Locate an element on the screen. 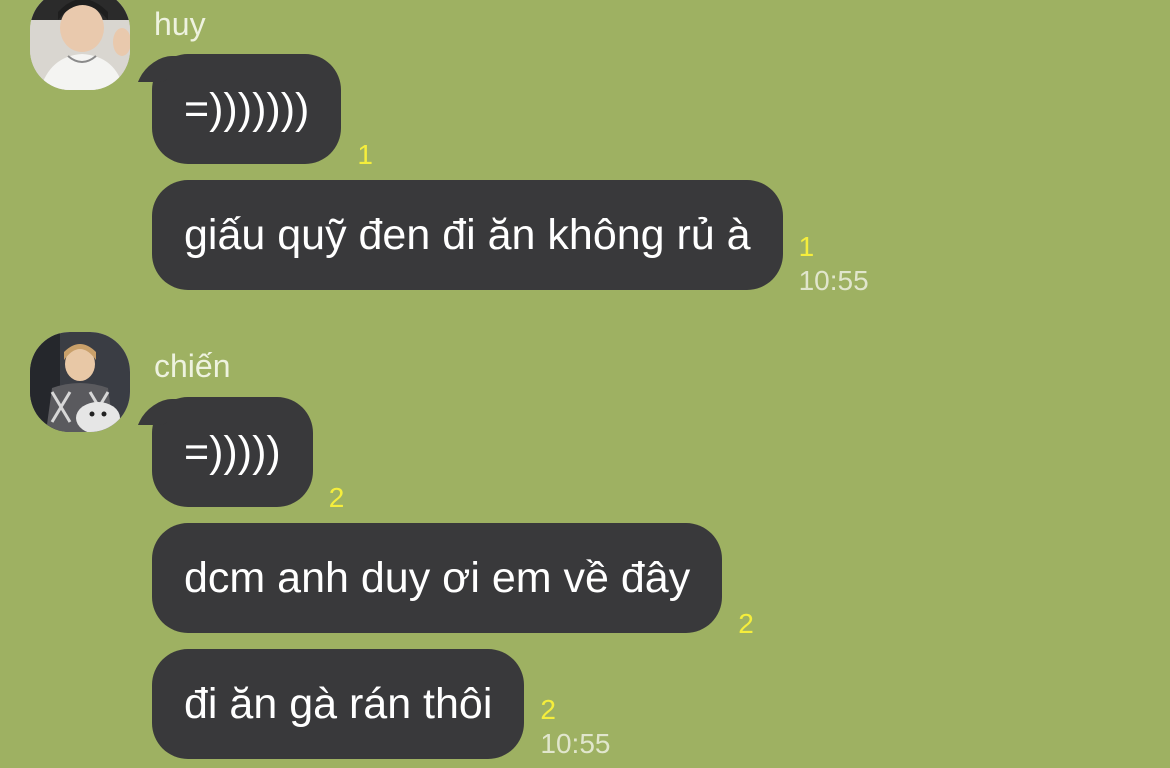  message-row: dcm anh duy ơi em về đây 2 is located at coordinates (453, 581).